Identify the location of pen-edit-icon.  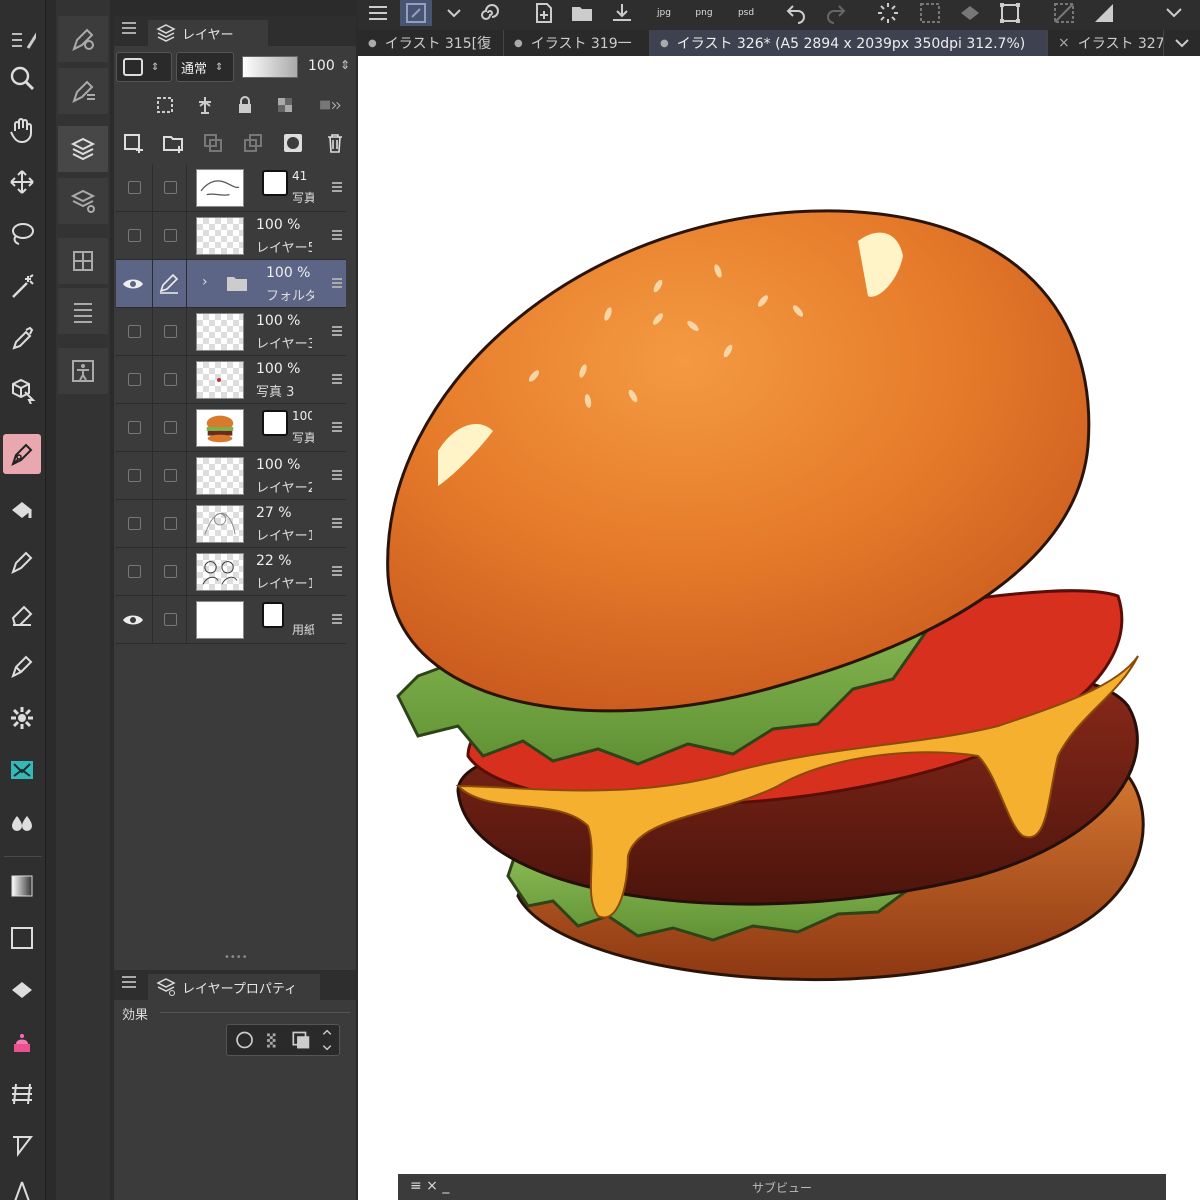
(169, 285).